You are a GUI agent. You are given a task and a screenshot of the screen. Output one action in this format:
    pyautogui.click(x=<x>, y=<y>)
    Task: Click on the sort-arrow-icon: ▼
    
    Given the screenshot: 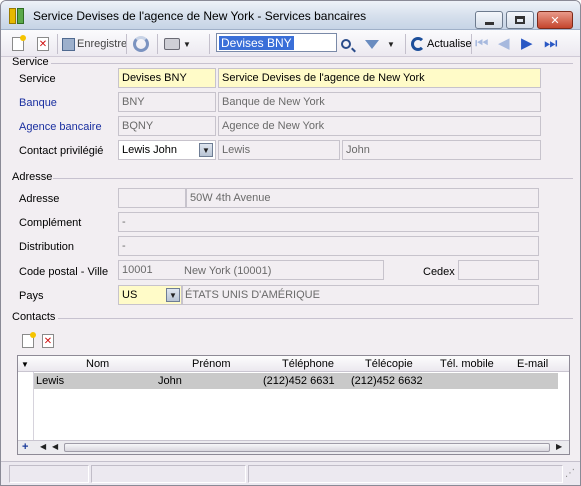 What is the action you would take?
    pyautogui.click(x=25, y=364)
    